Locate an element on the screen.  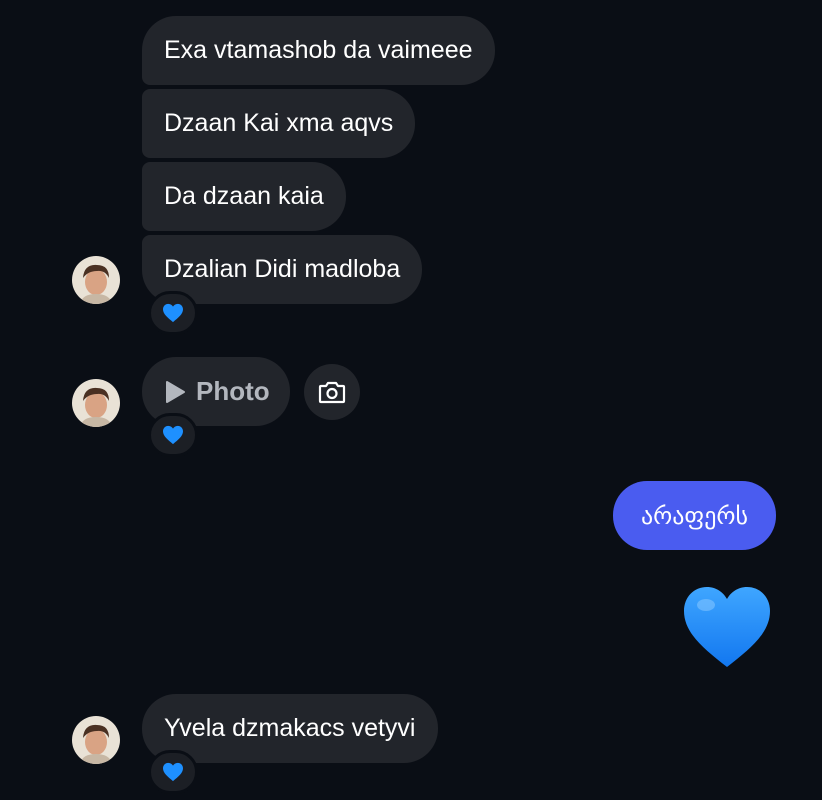
message-text: Exa vtamashob da vaimeee is located at coordinates (318, 50).